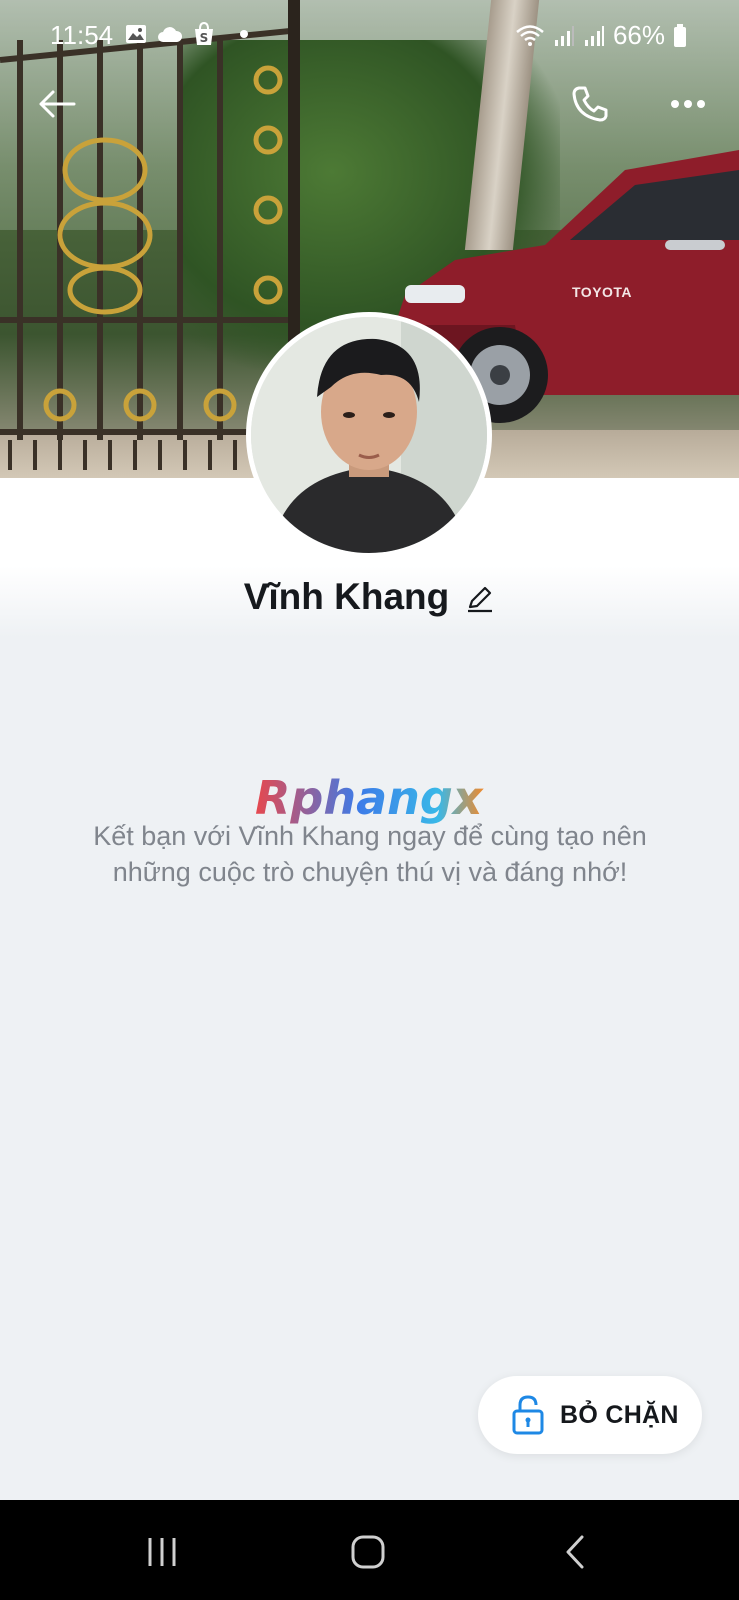 The height and width of the screenshot is (1600, 739). Describe the element at coordinates (638, 35) in the screenshot. I see `battery-percent: 66%` at that location.